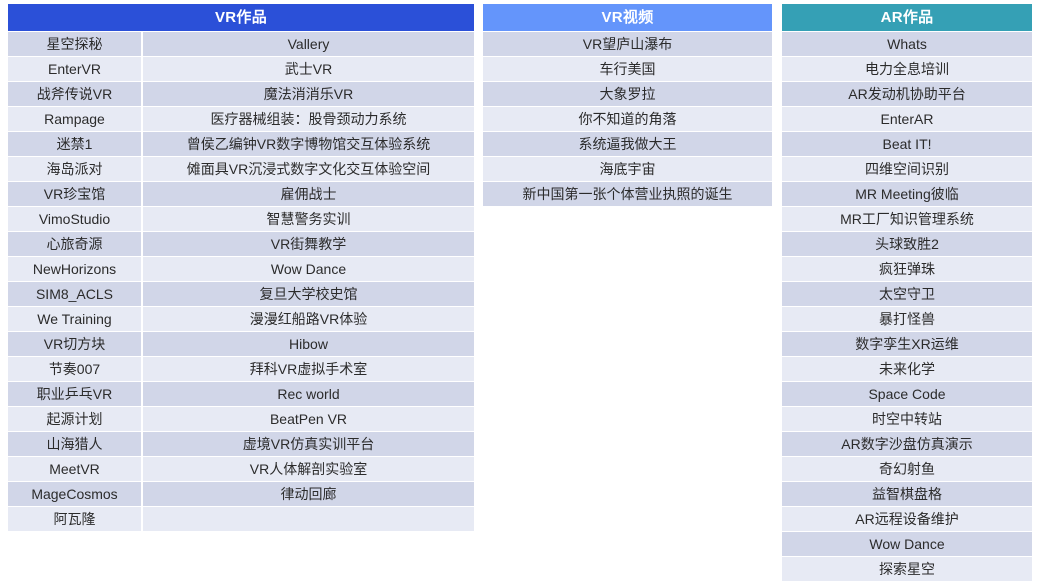 Image resolution: width=1040 pixels, height=582 pixels. I want to click on table-row: VR珍宝馆 雇佣战士, so click(241, 194).